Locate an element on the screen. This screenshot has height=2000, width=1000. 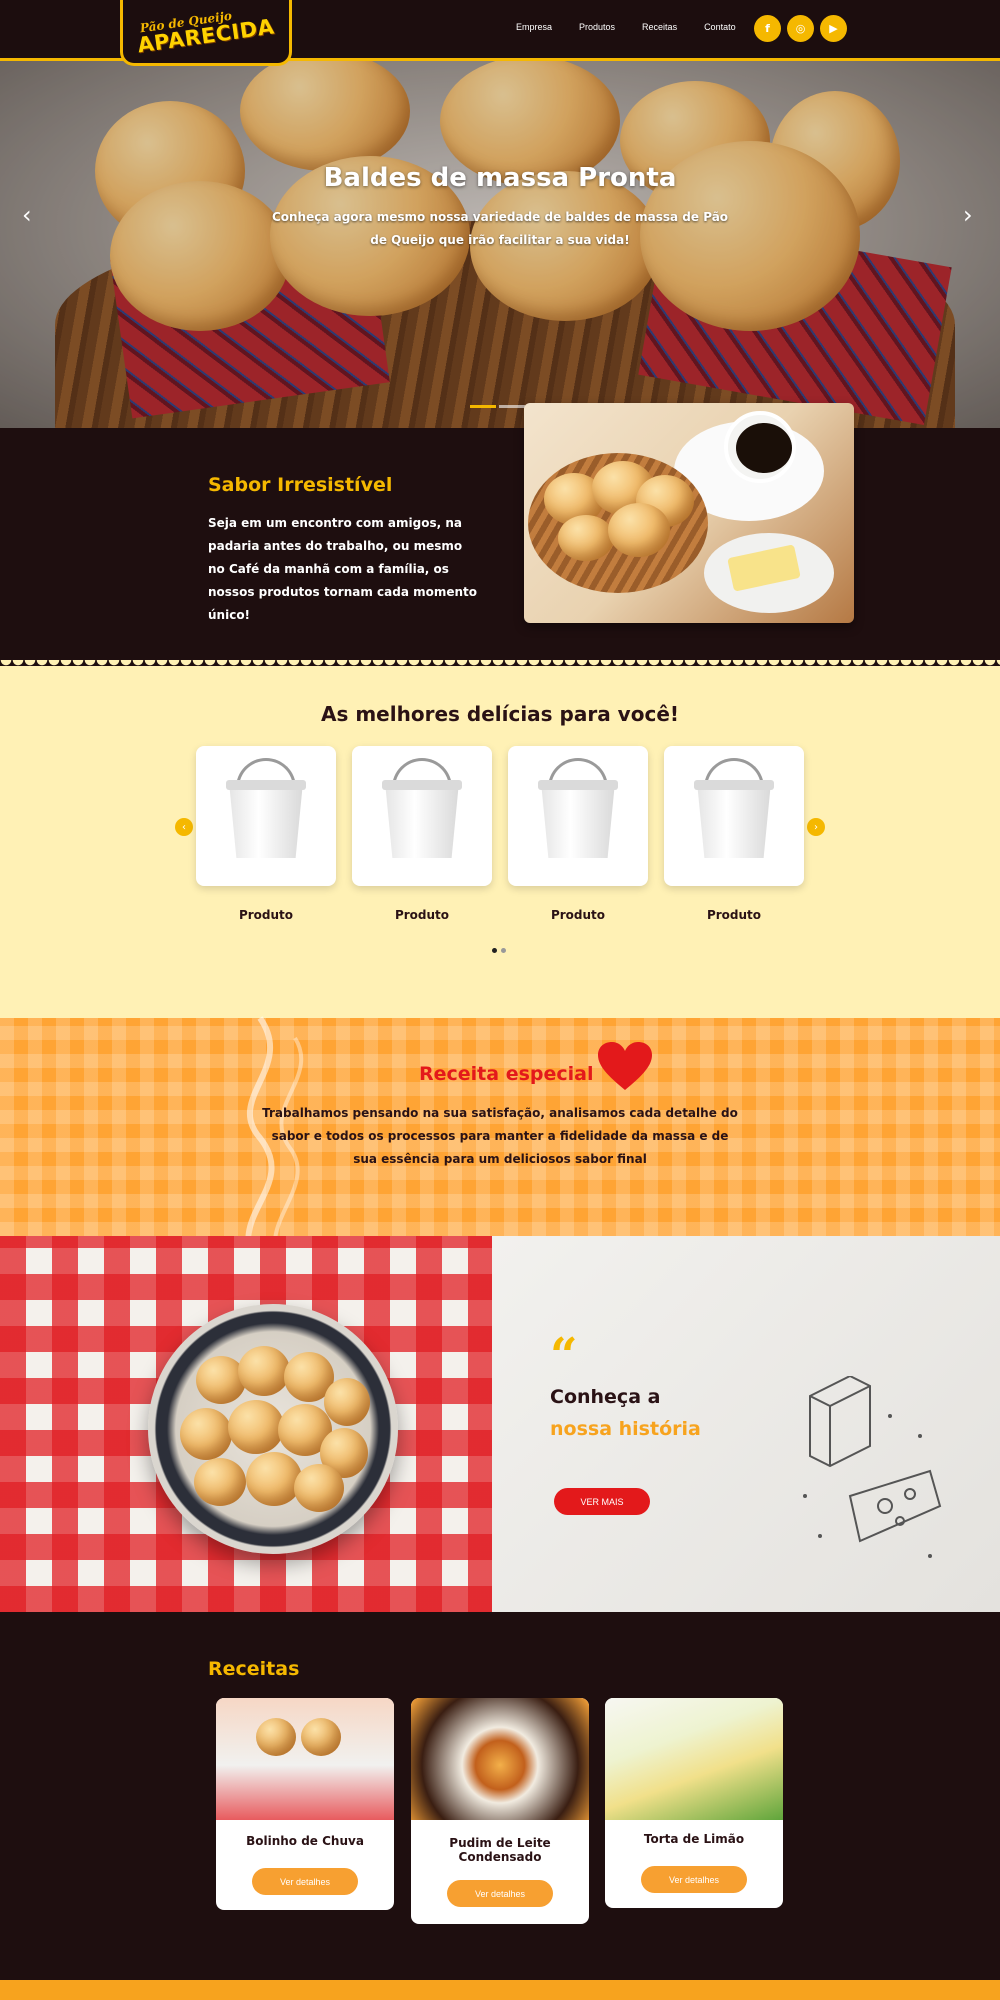
logo: Pão de Queijo APARECIDA is located at coordinates (206, 33).